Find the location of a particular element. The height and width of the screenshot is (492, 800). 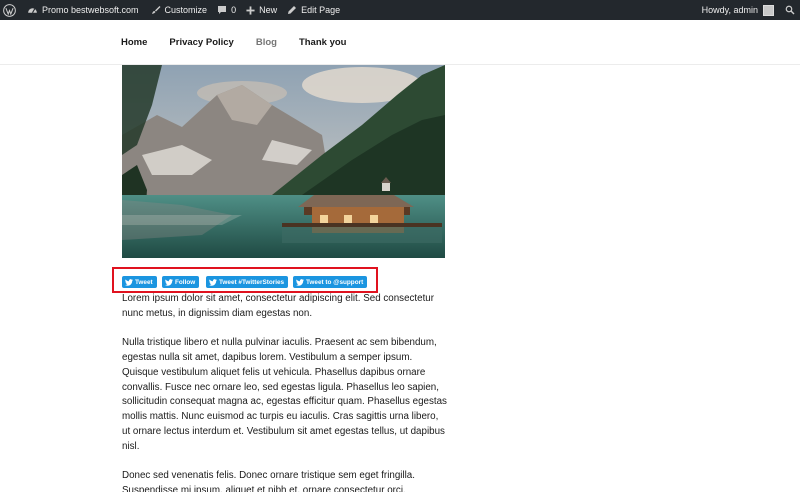

new-content-link: New is located at coordinates (261, 10).